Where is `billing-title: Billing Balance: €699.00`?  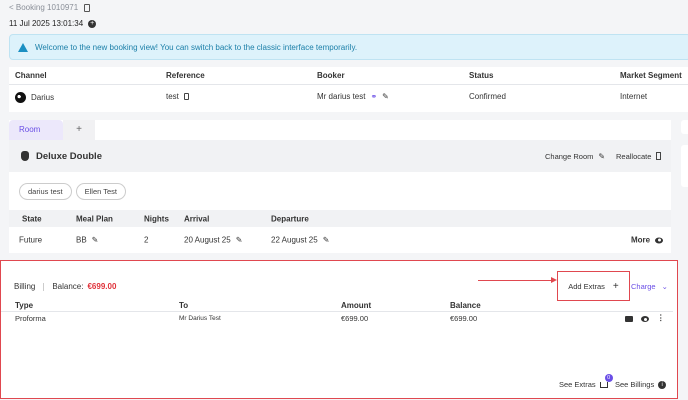
billing-title: Billing Balance: €699.00 is located at coordinates (65, 286).